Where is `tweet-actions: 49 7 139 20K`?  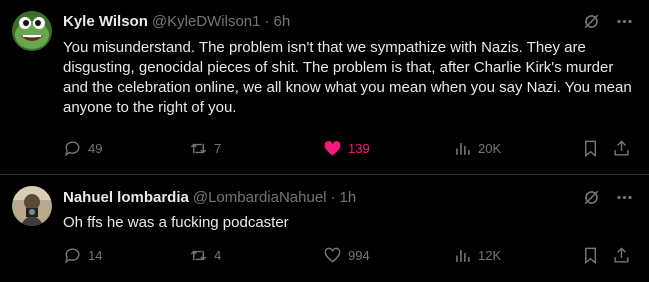 tweet-actions: 49 7 139 20K is located at coordinates (349, 149).